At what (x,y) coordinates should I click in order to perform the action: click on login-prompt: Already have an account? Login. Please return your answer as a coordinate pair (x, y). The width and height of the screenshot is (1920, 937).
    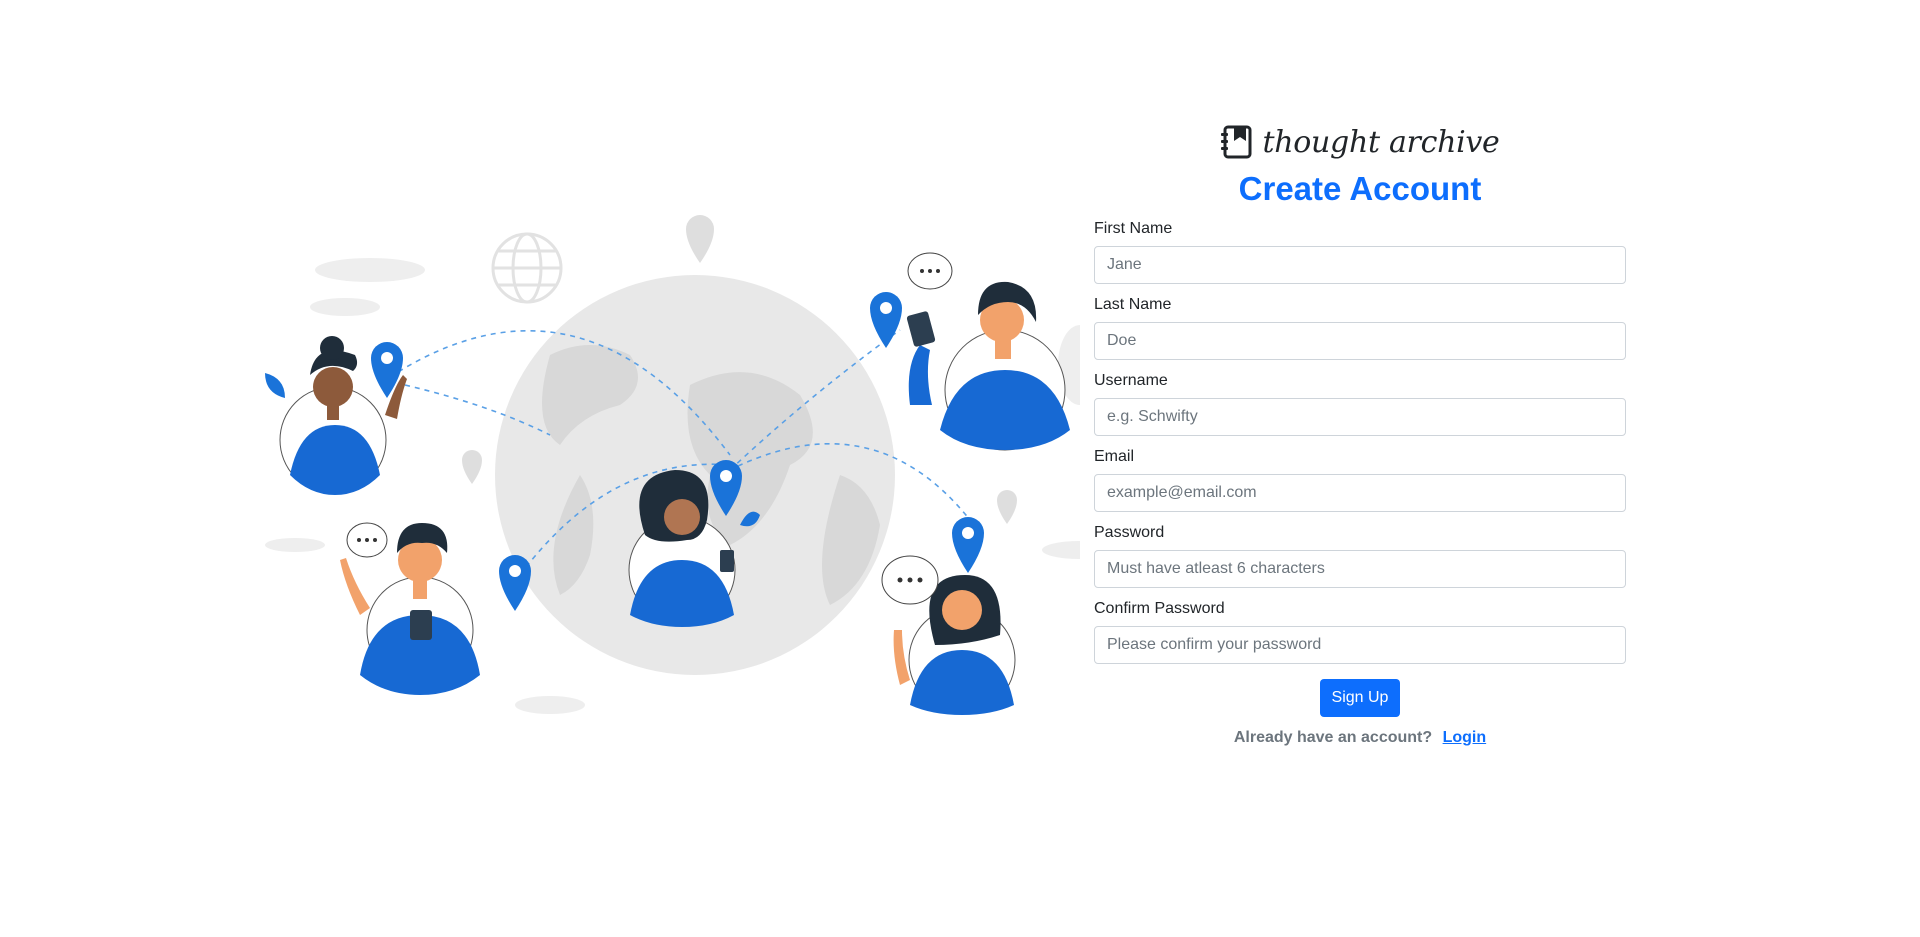
    Looking at the image, I should click on (1360, 738).